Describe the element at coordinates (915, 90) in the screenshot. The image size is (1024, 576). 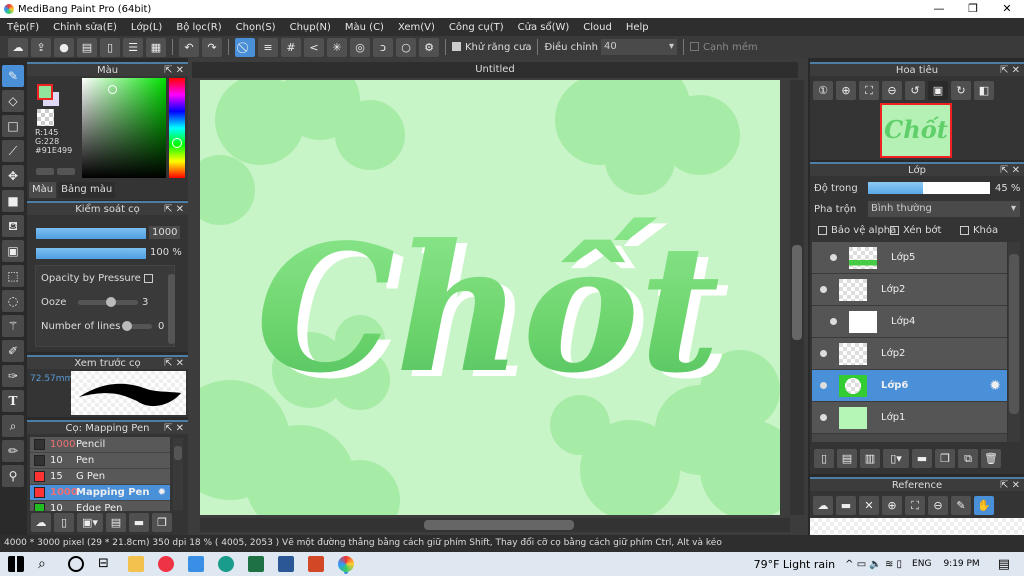
I see `rotate-left-icon: ↺` at that location.